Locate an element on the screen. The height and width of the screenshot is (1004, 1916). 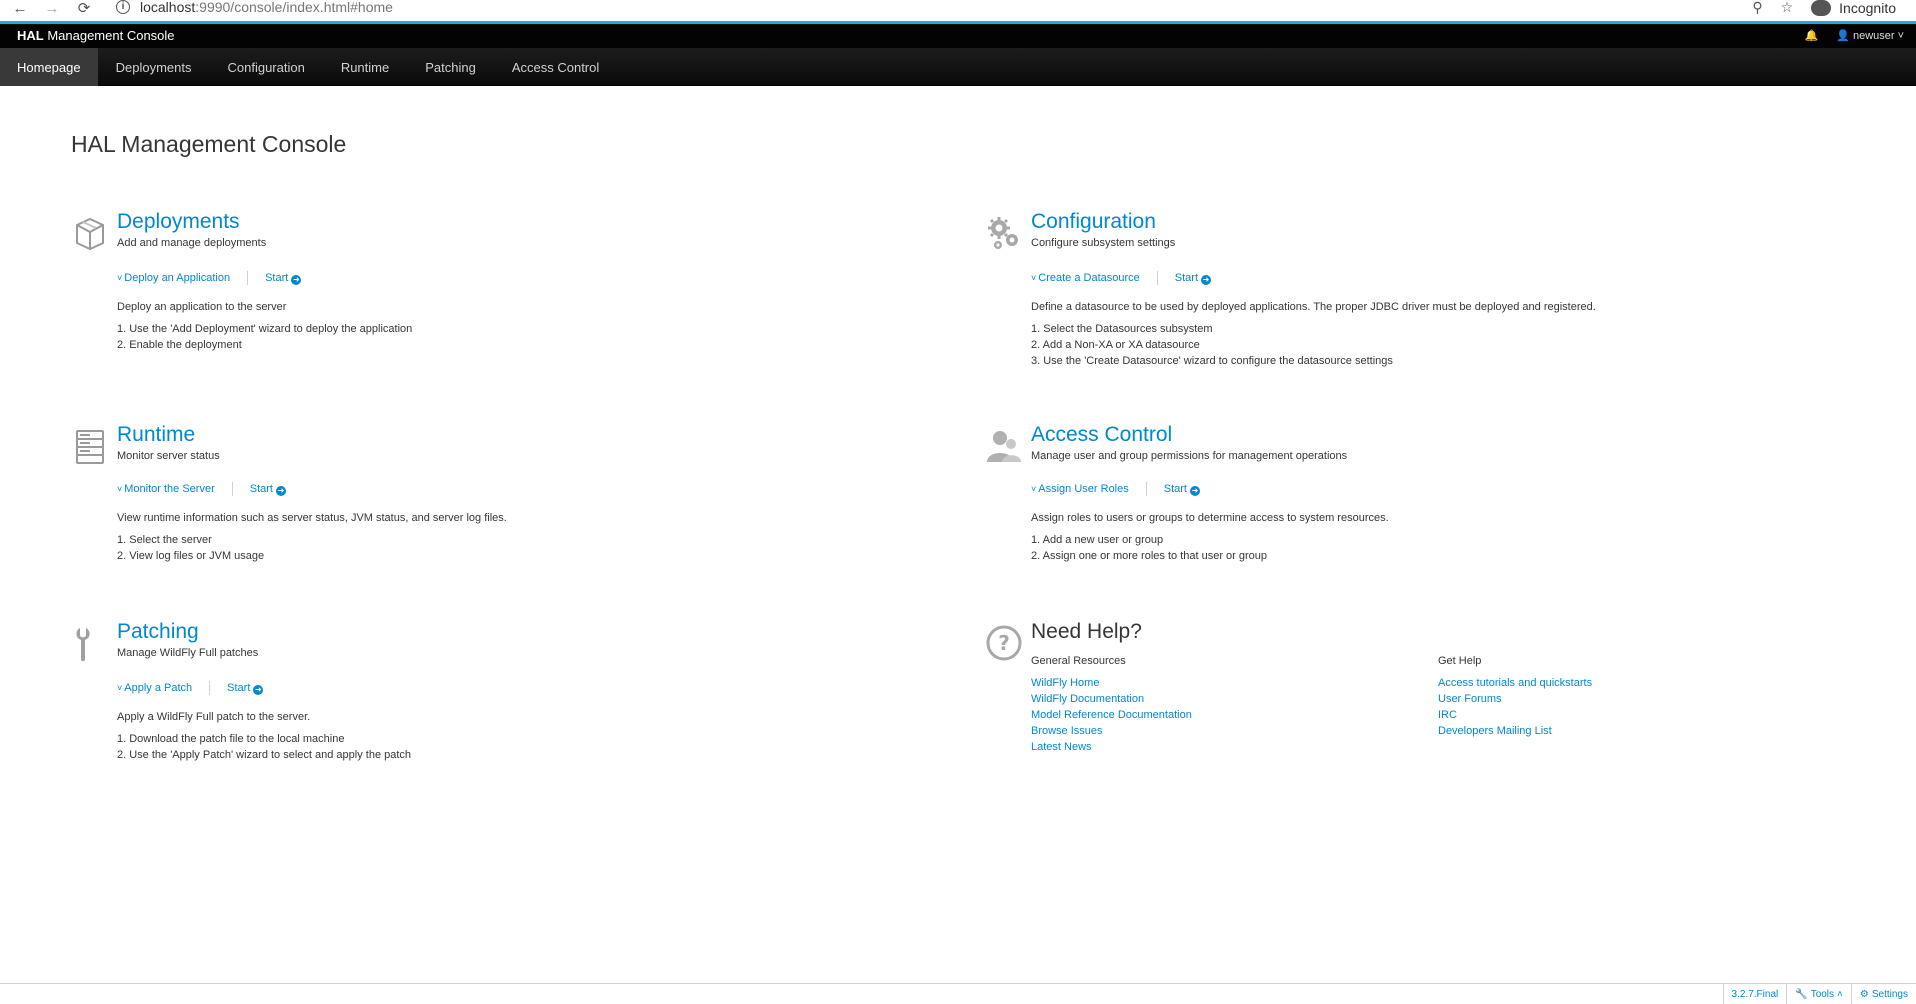
list-item: 1. Select the Datasources subsystem is located at coordinates (1122, 329).